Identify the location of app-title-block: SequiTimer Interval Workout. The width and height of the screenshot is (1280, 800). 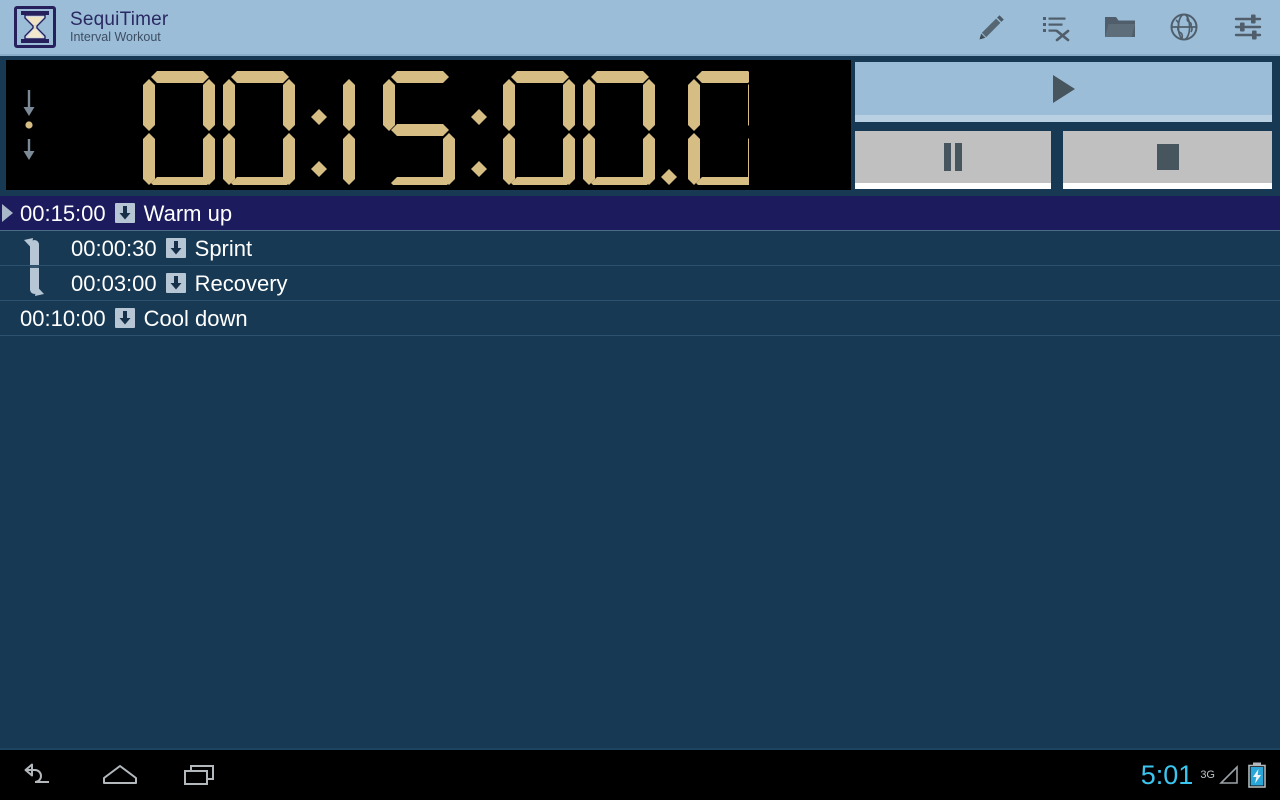
(119, 27).